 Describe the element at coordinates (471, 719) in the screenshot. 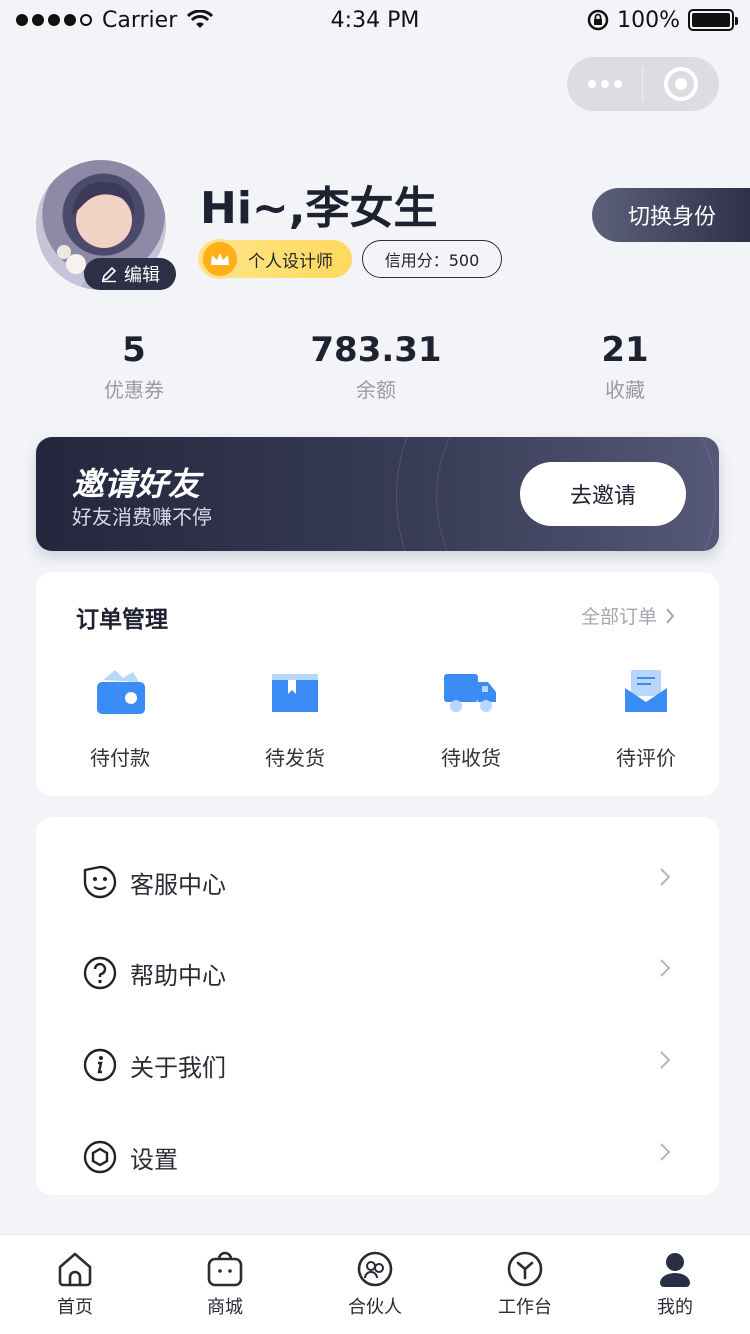

I see `order-pending-receipt: 待收货` at that location.